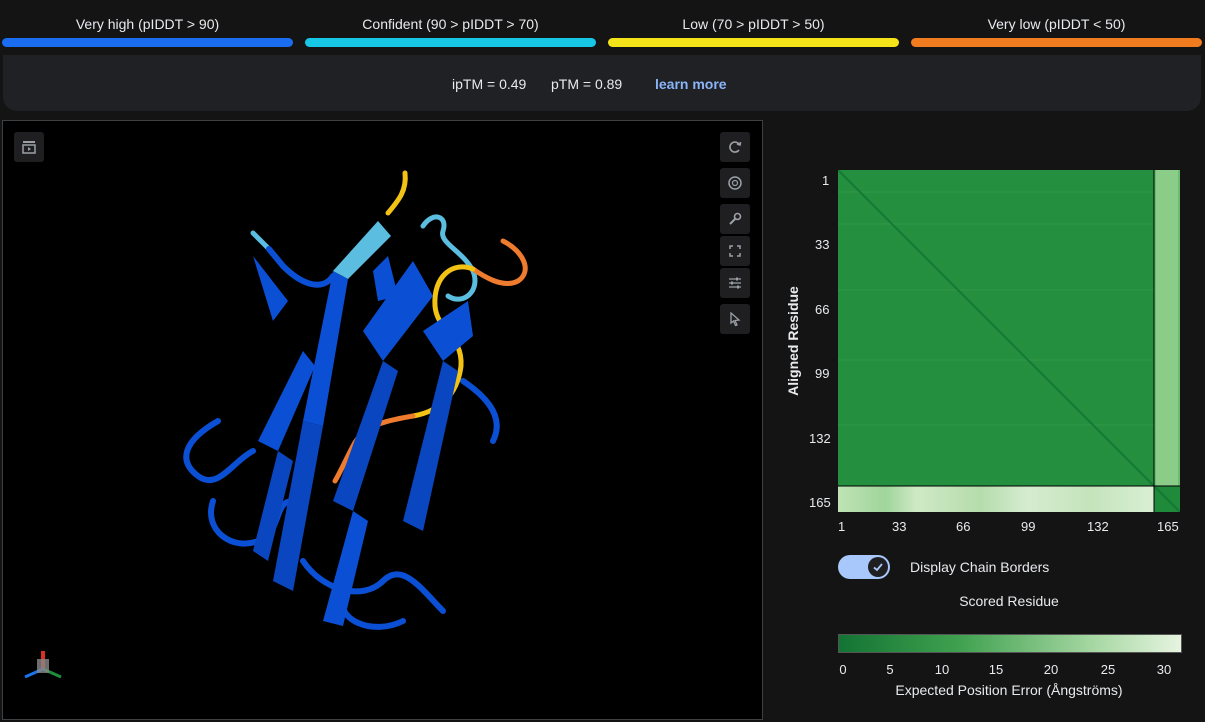 This screenshot has width=1205, height=722. What do you see at coordinates (1108, 669) in the screenshot?
I see `colorbar-tick: 25` at bounding box center [1108, 669].